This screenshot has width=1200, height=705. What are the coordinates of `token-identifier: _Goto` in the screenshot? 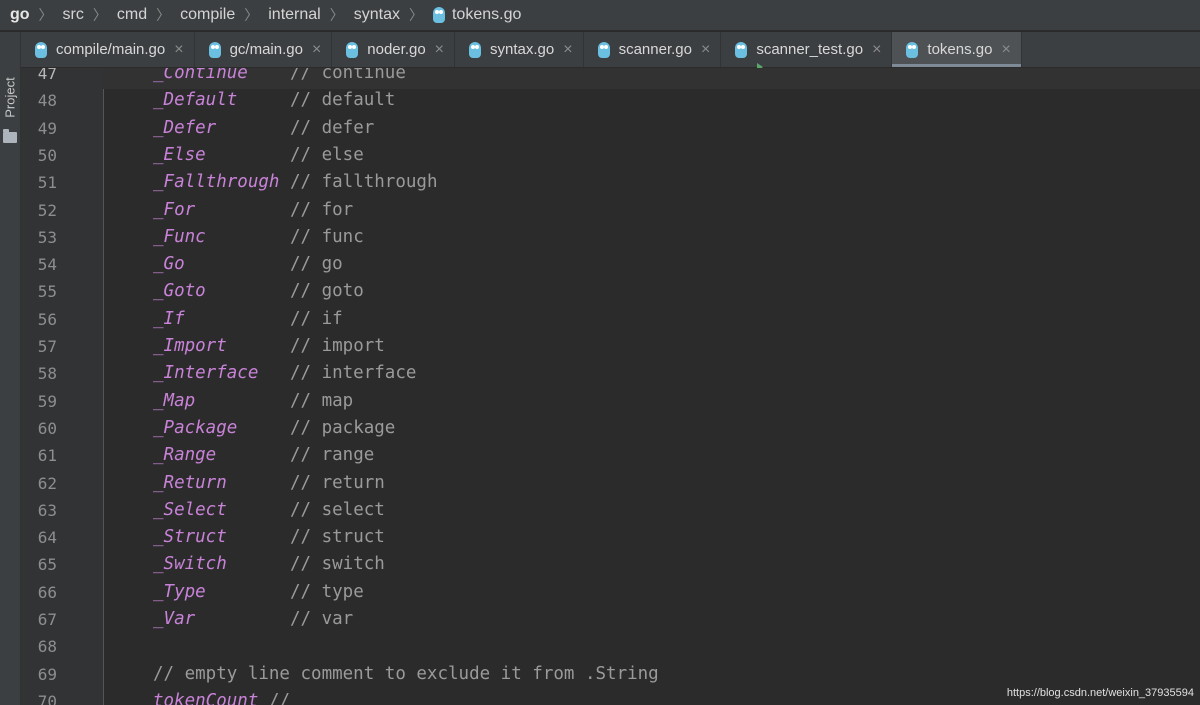 It's located at (179, 291).